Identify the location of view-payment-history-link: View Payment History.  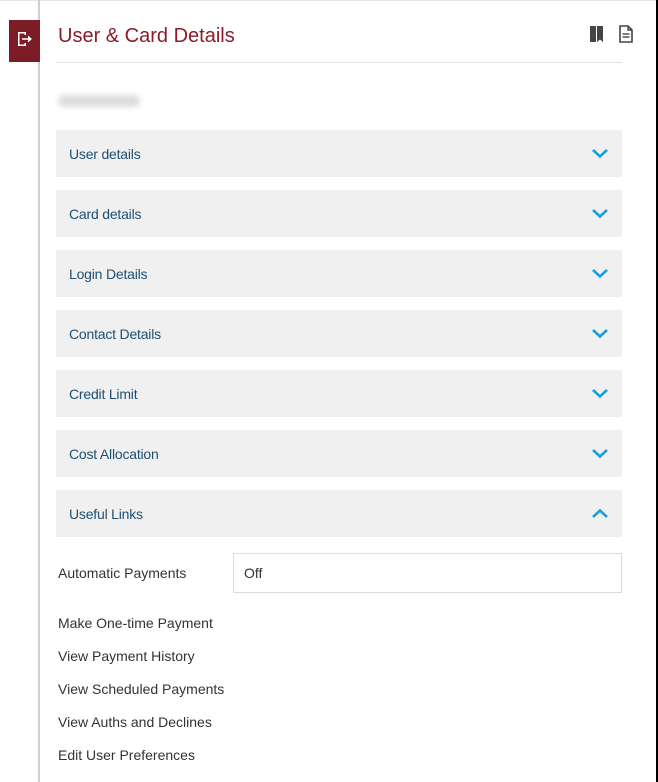
(141, 663).